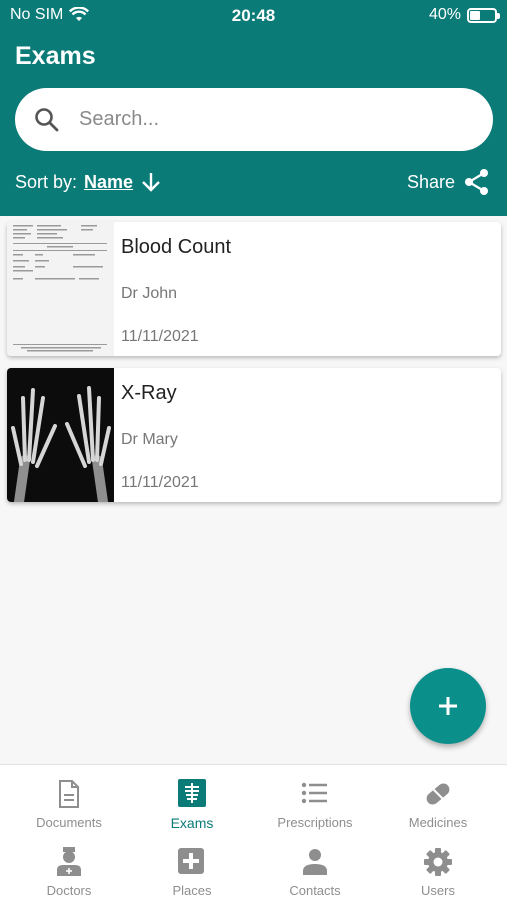 The width and height of the screenshot is (507, 900). I want to click on nav-medicines: Medicines, so click(438, 804).